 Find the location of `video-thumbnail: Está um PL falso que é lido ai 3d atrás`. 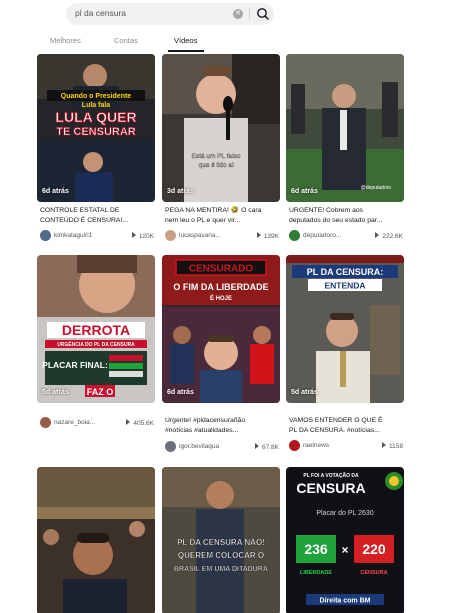

video-thumbnail: Está um PL falso que é lido ai 3d atrás is located at coordinates (221, 128).